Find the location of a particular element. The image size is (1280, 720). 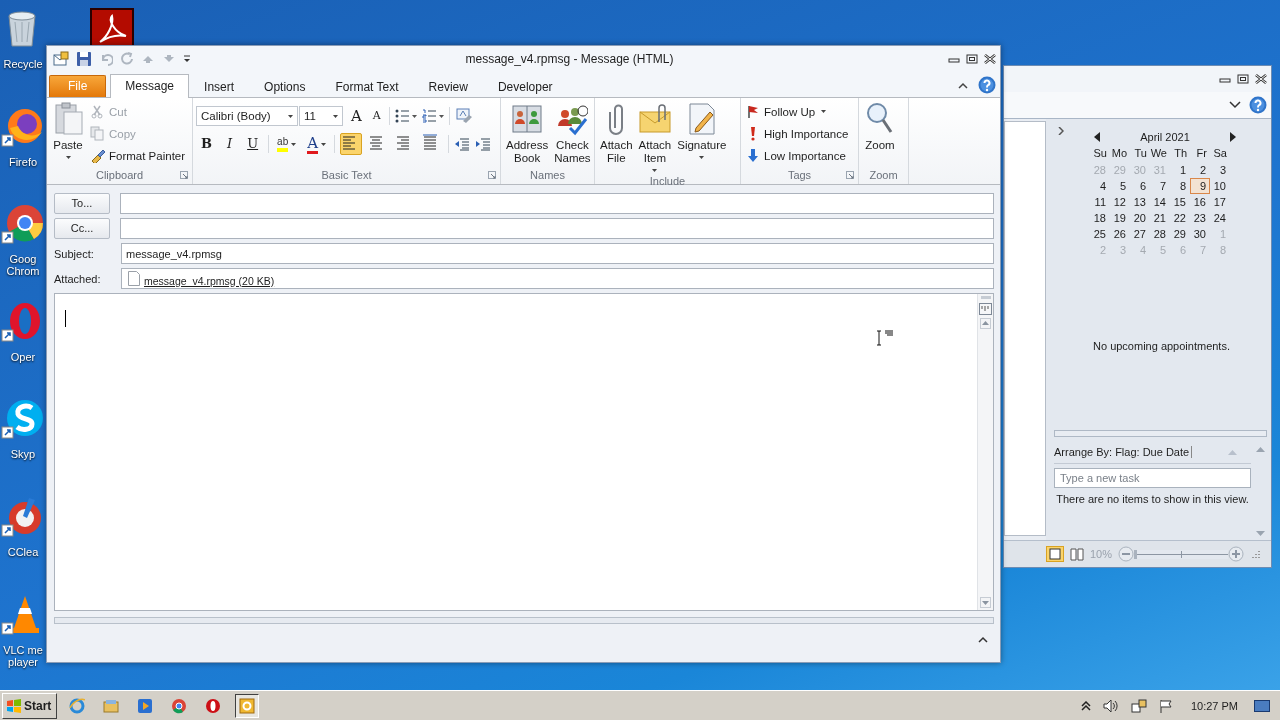

icon-label: VLC me player is located at coordinates (23, 655).